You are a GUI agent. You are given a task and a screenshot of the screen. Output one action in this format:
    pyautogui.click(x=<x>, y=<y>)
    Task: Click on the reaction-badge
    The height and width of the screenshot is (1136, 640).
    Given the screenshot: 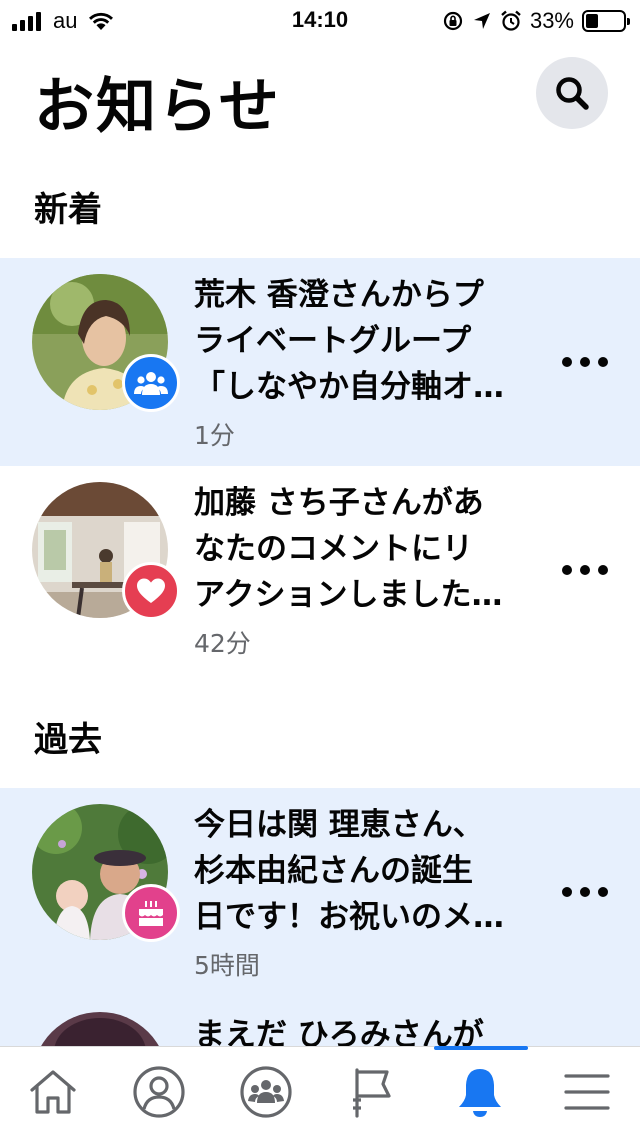 What is the action you would take?
    pyautogui.click(x=151, y=591)
    